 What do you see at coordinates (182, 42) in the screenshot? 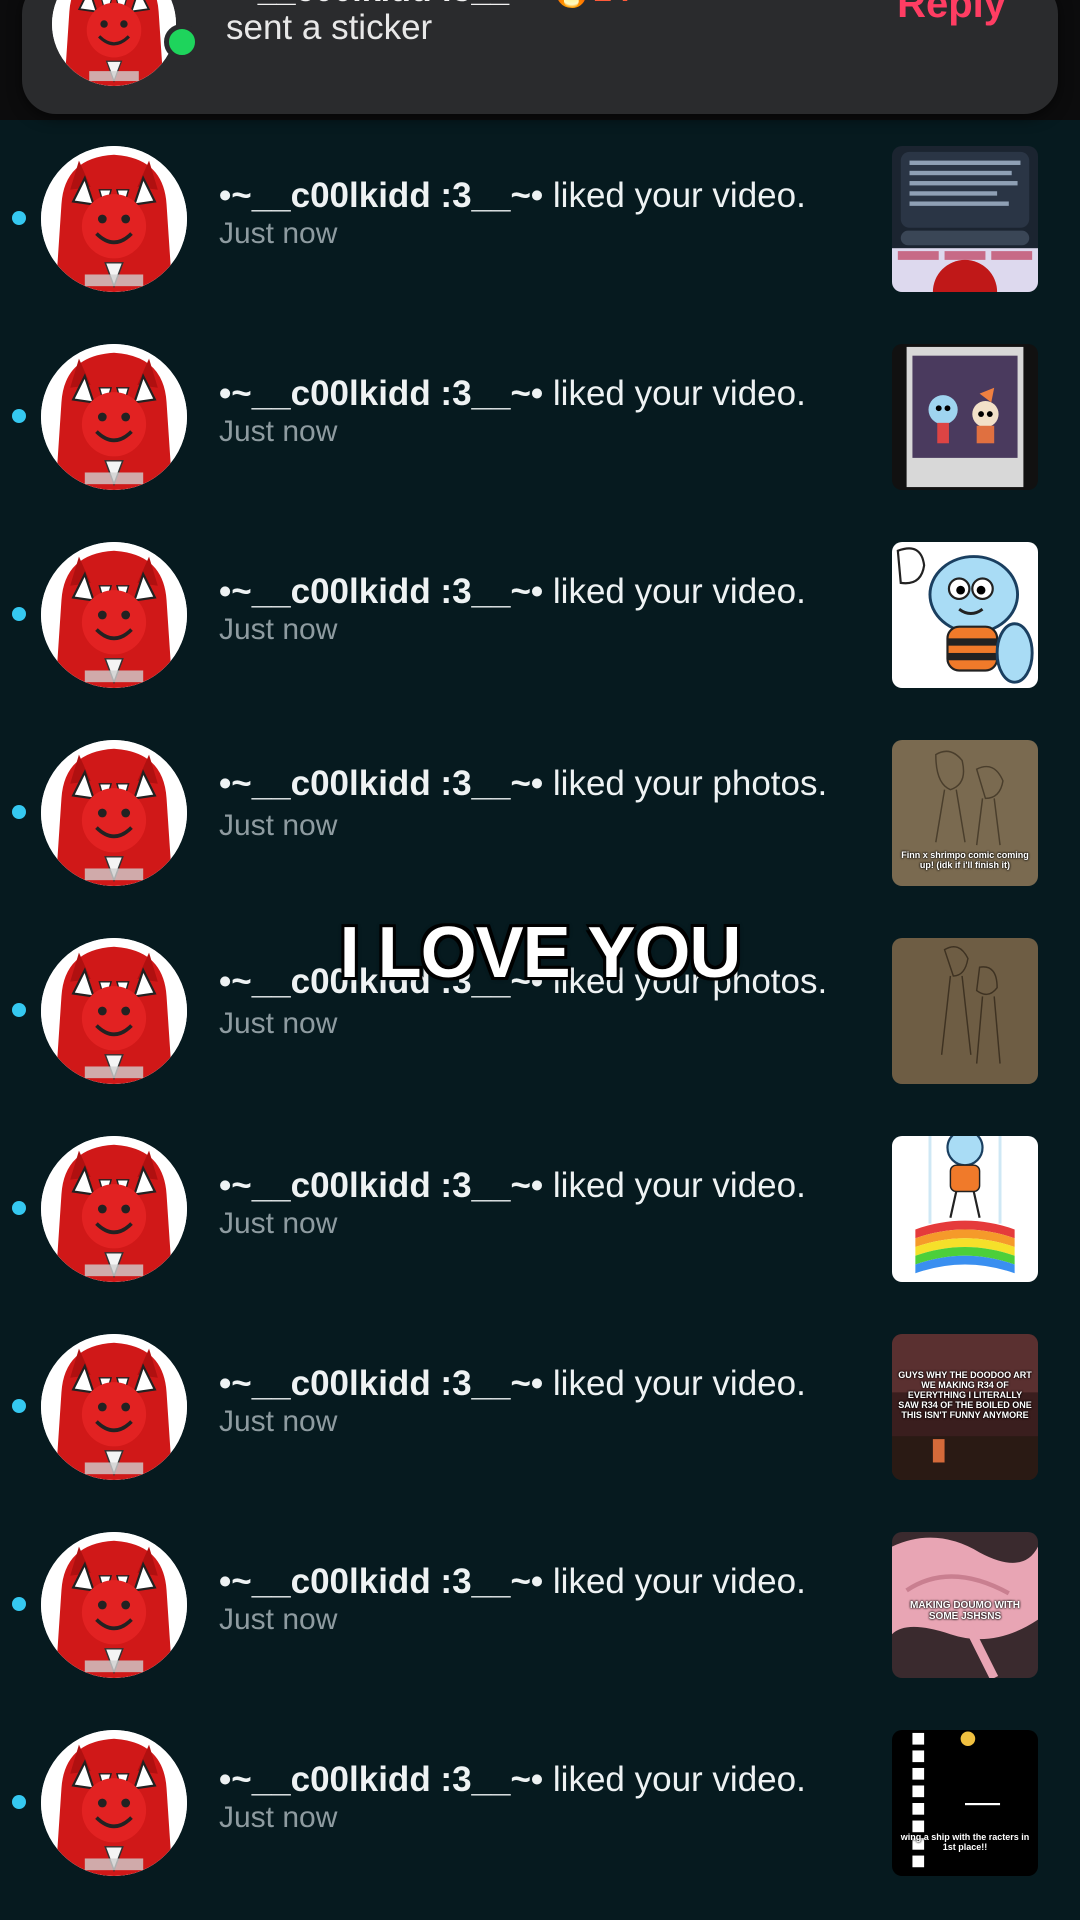
I see `online-status-icon` at bounding box center [182, 42].